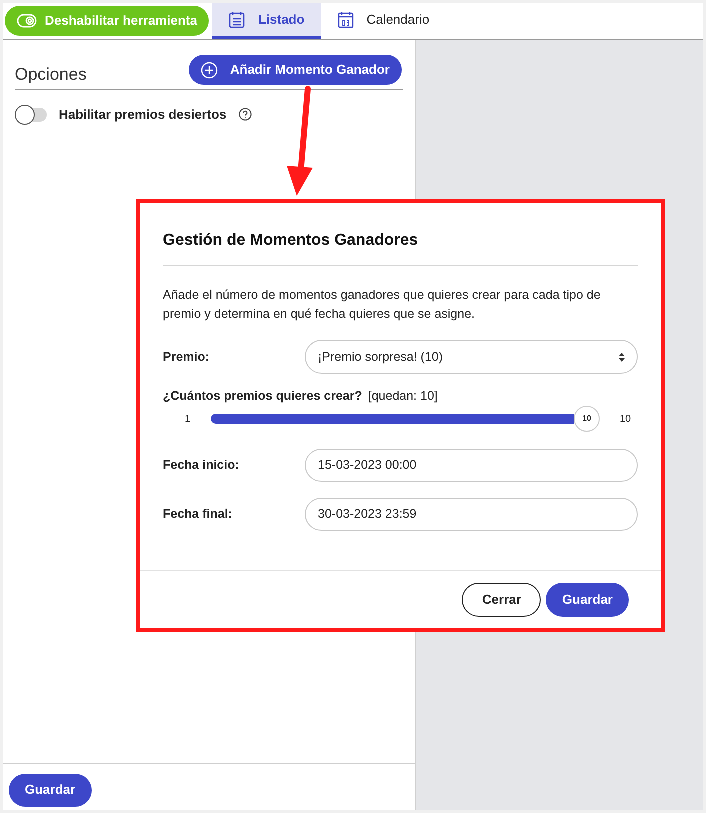 The image size is (706, 813). Describe the element at coordinates (502, 599) in the screenshot. I see `close-button: Cerrar` at that location.